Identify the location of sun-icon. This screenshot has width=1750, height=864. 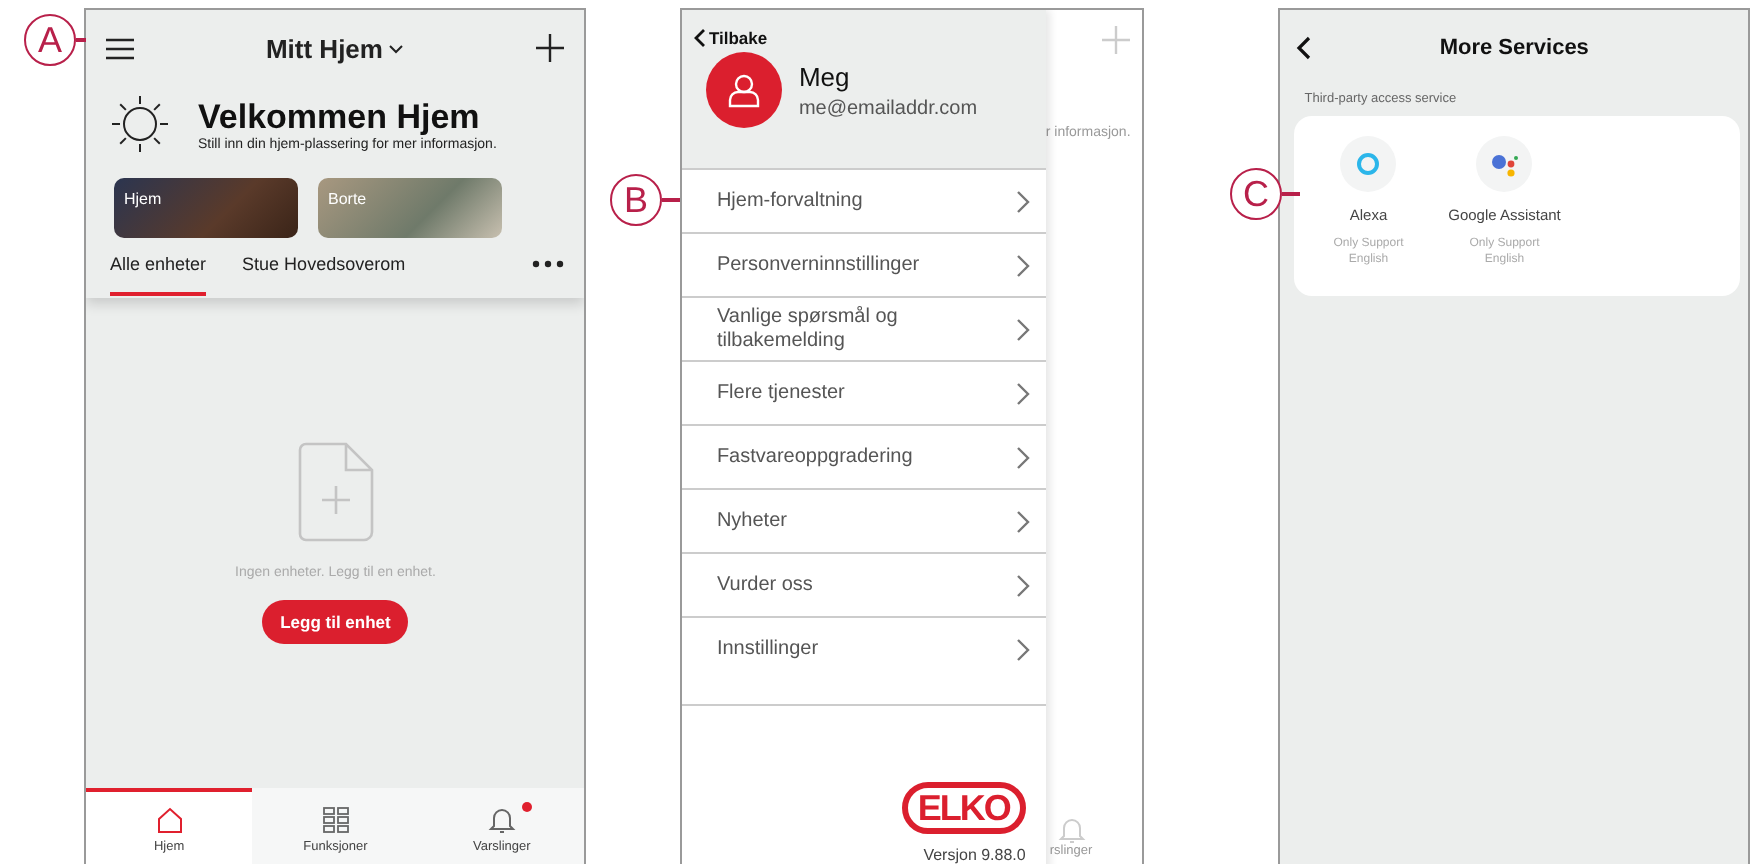
(140, 124).